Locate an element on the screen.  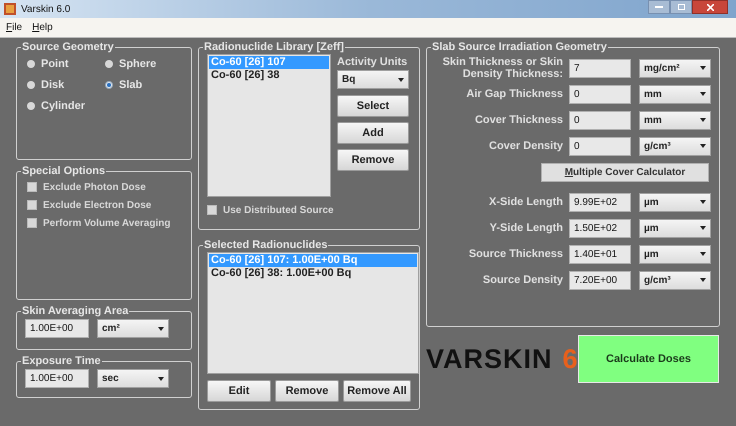
field-label: Cover Thickness is located at coordinates (519, 120).